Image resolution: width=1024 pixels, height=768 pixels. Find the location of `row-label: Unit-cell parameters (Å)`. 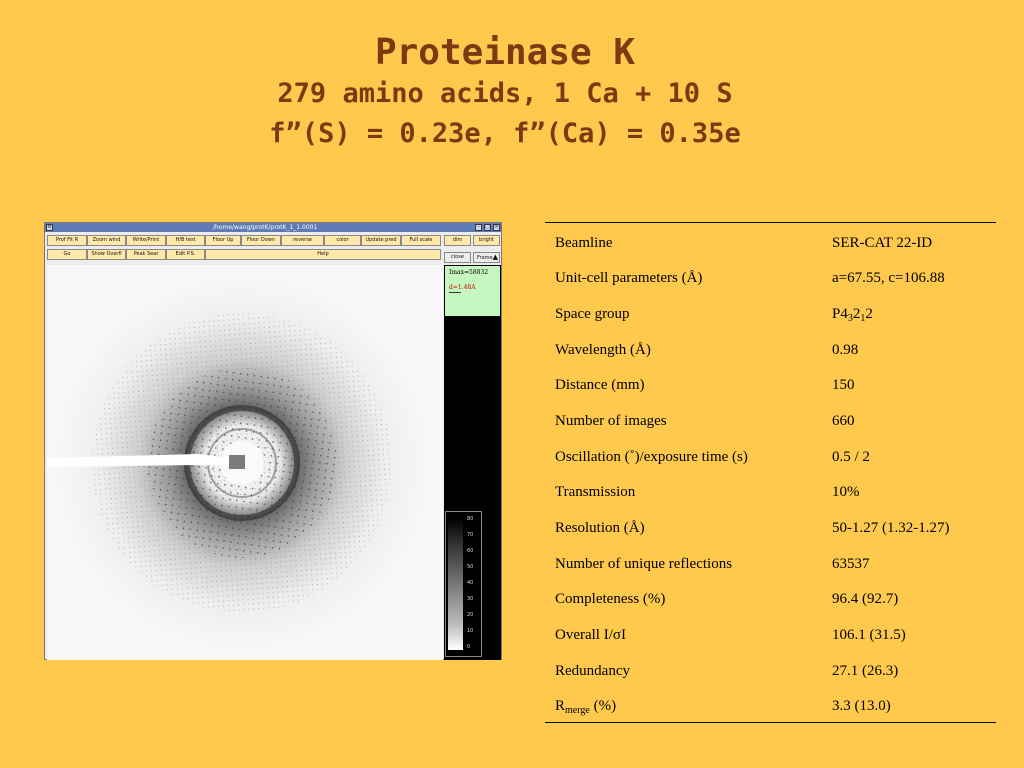

row-label: Unit-cell parameters (Å) is located at coordinates (629, 278).